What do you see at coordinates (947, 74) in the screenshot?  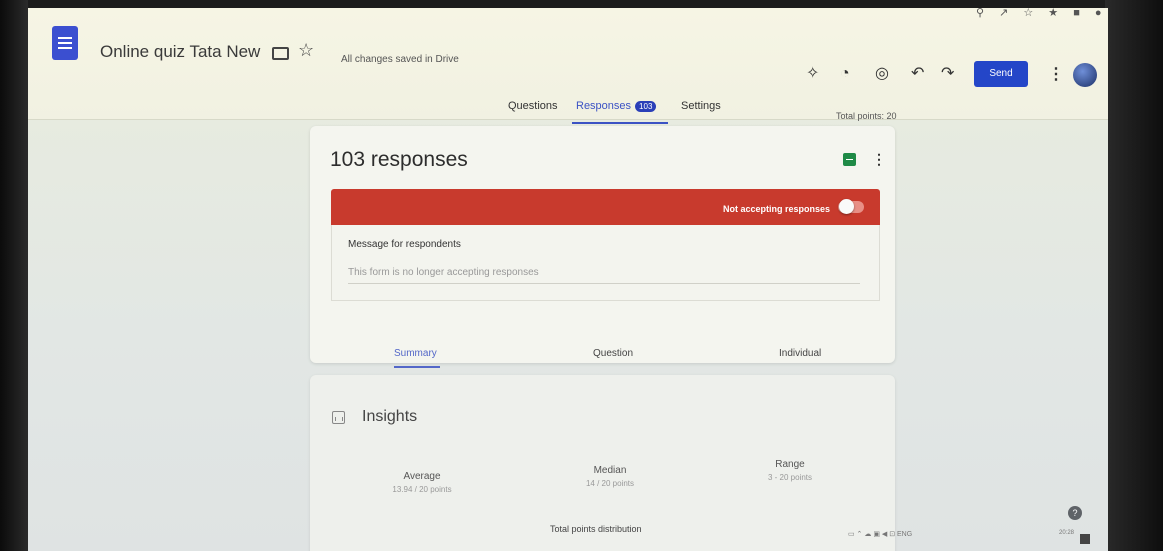 I see `redo-icon: ↷` at bounding box center [947, 74].